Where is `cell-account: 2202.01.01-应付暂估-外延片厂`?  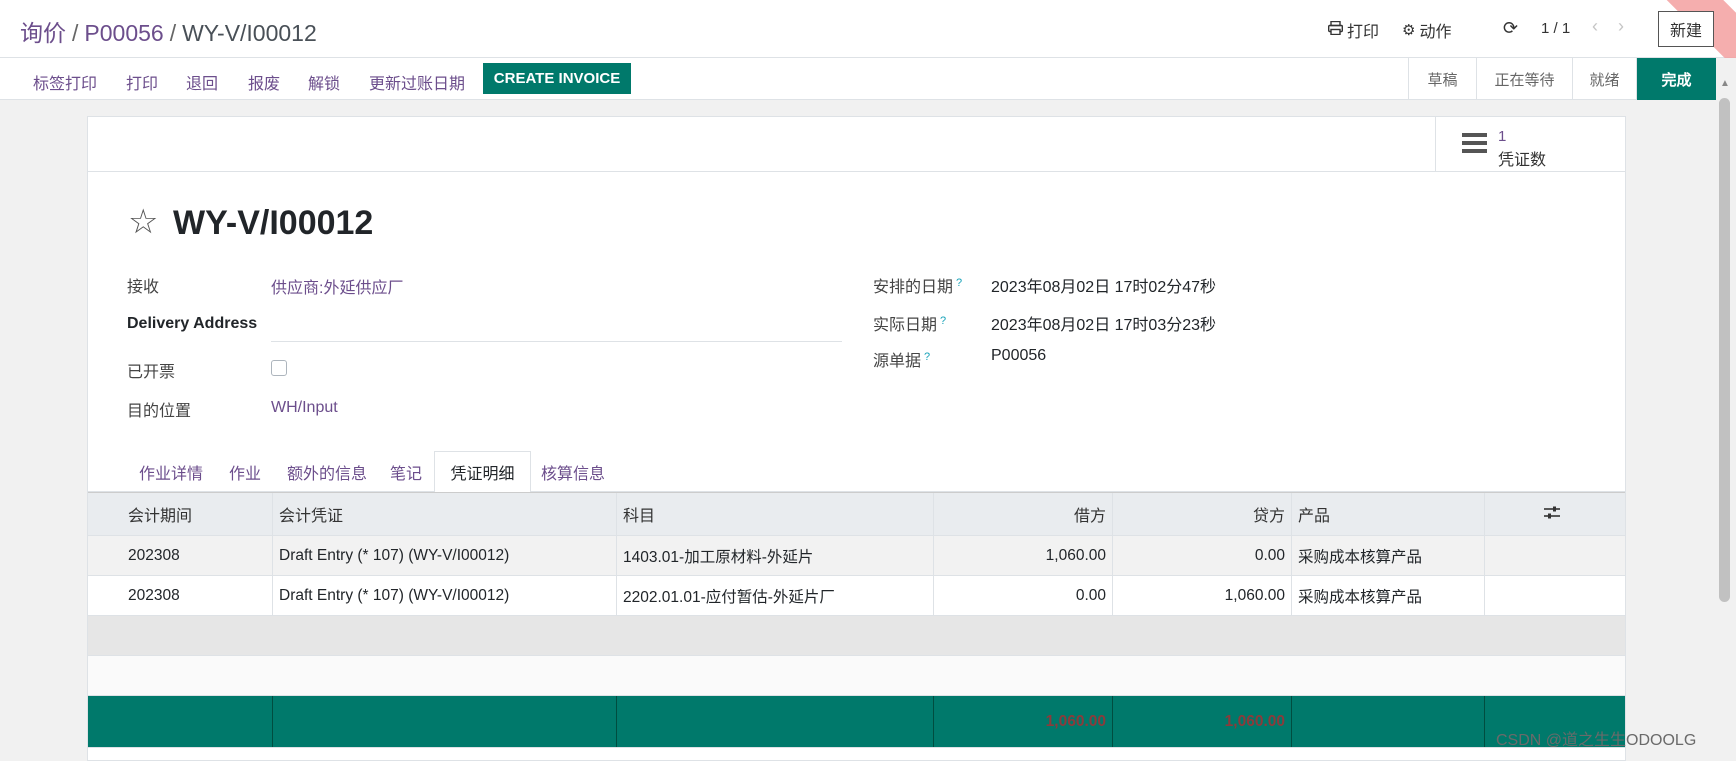
cell-account: 2202.01.01-应付暂估-外延片厂 is located at coordinates (775, 595).